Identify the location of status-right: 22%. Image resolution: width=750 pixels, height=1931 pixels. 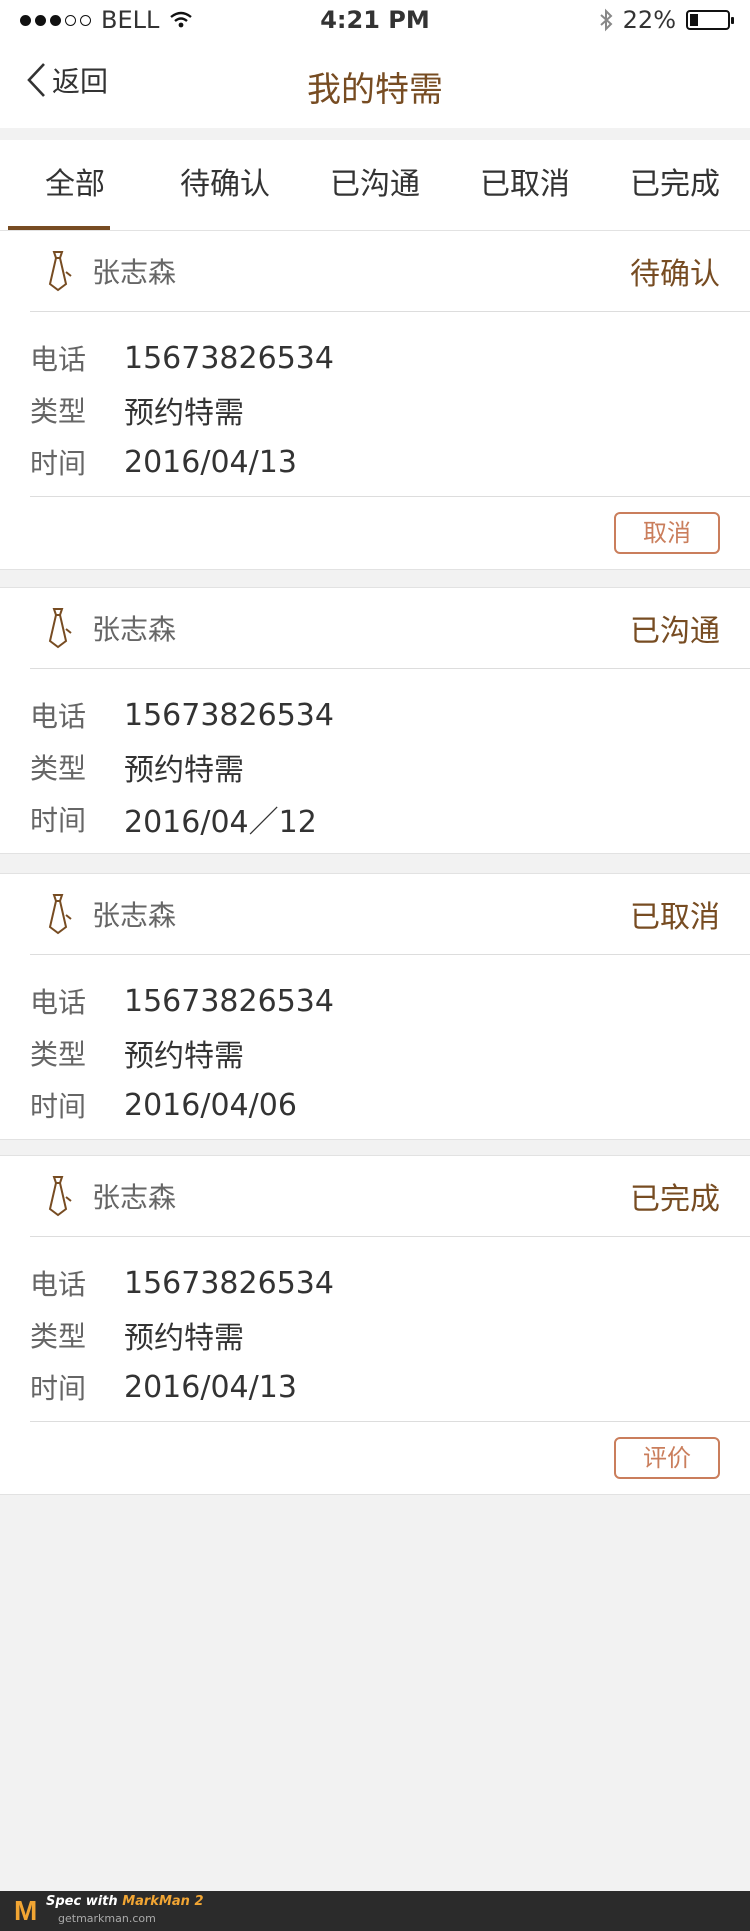
(666, 20).